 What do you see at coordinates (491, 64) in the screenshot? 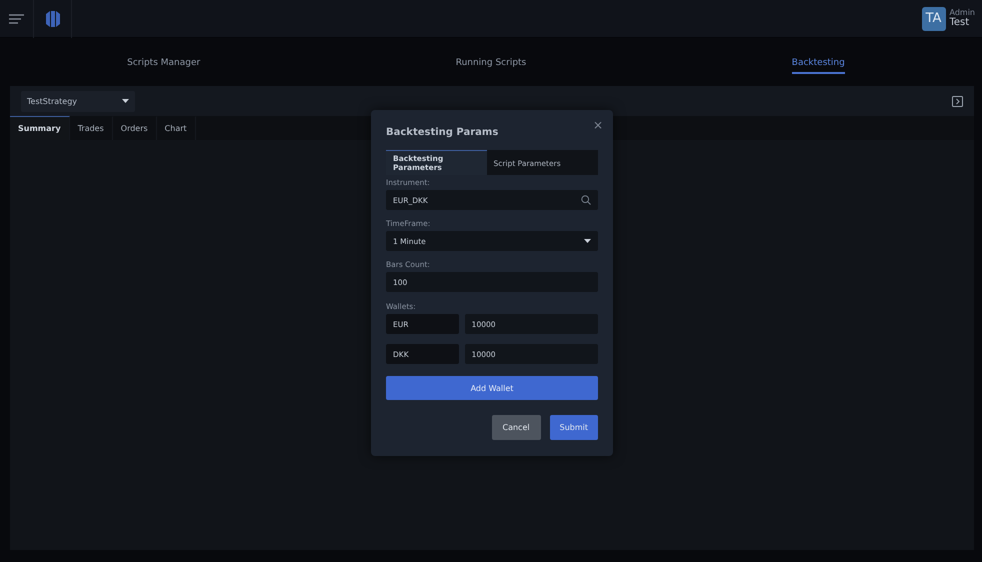
I see `nav-tab: Running Scripts` at bounding box center [491, 64].